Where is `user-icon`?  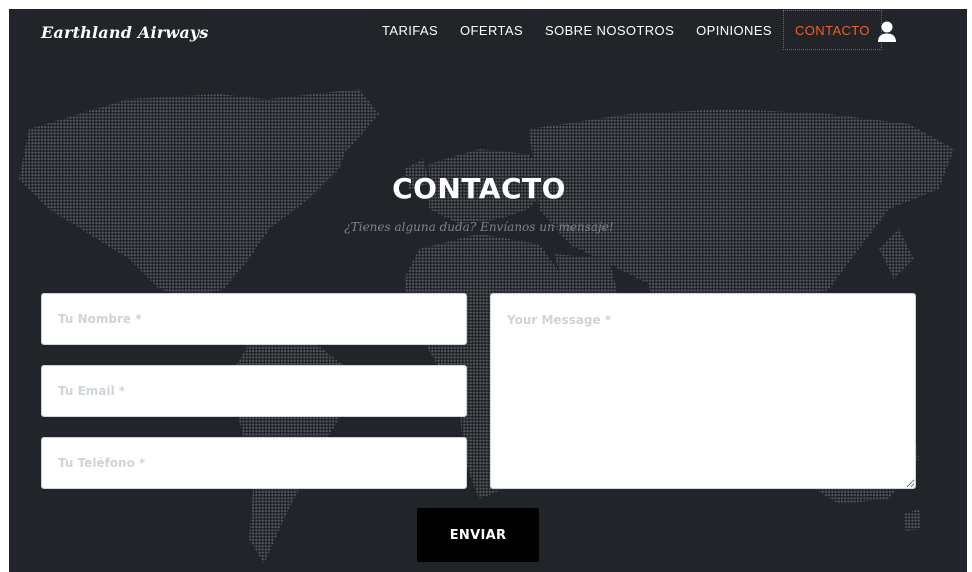
user-icon is located at coordinates (887, 32).